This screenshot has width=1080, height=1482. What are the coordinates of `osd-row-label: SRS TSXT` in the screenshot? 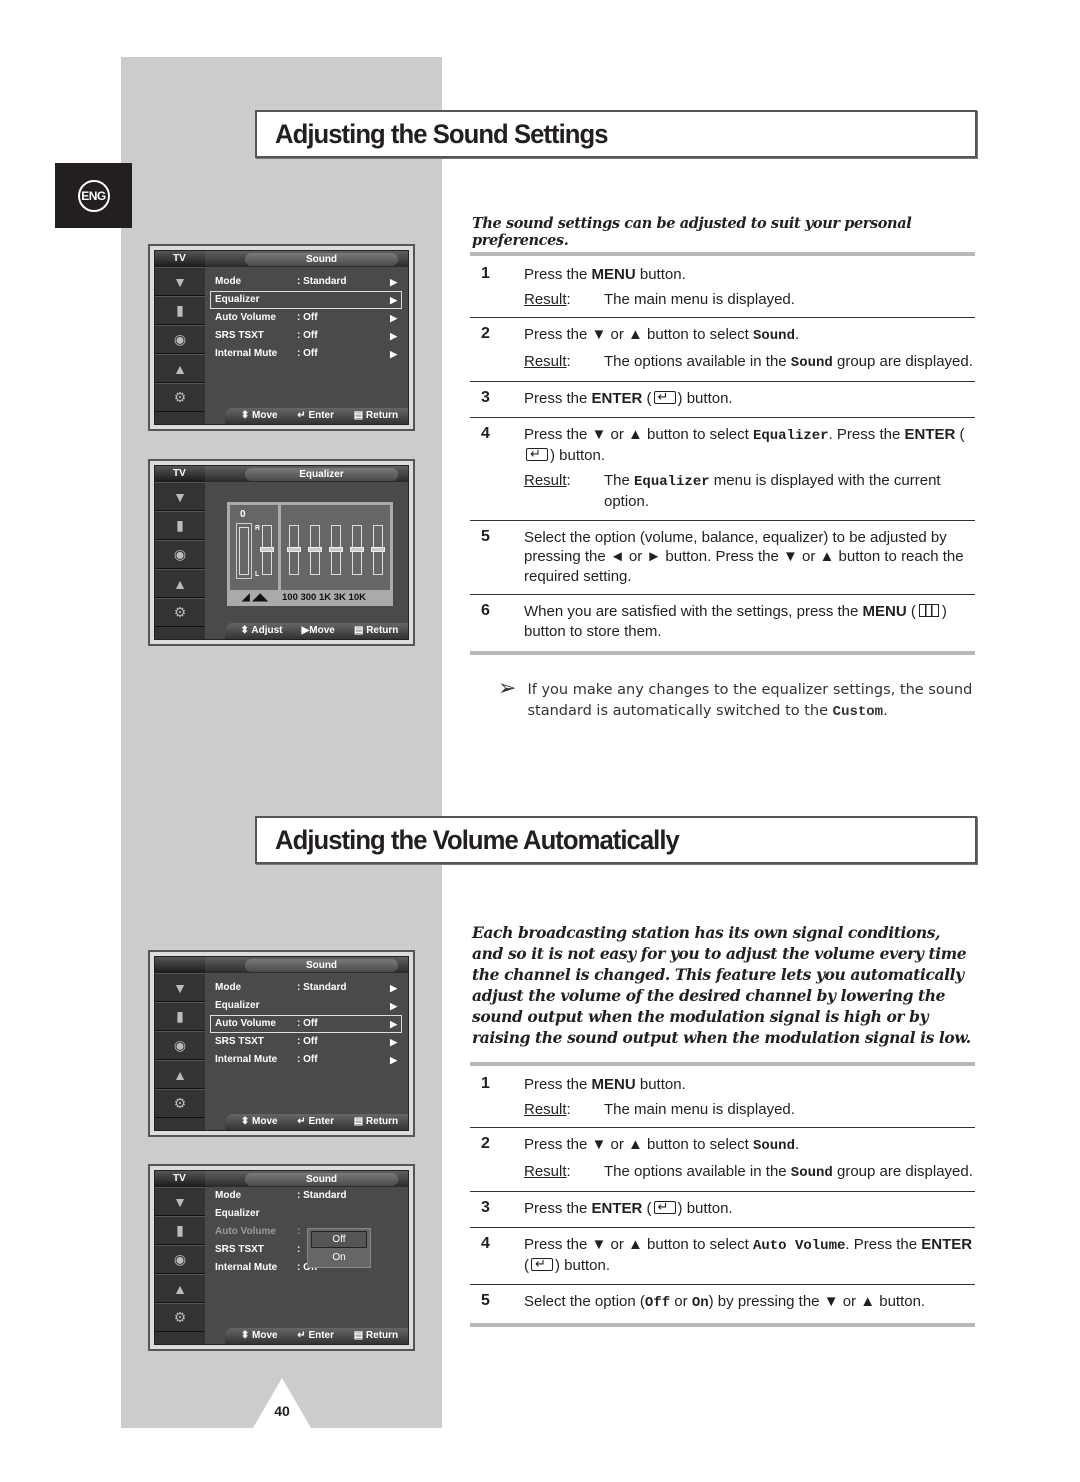 It's located at (239, 1041).